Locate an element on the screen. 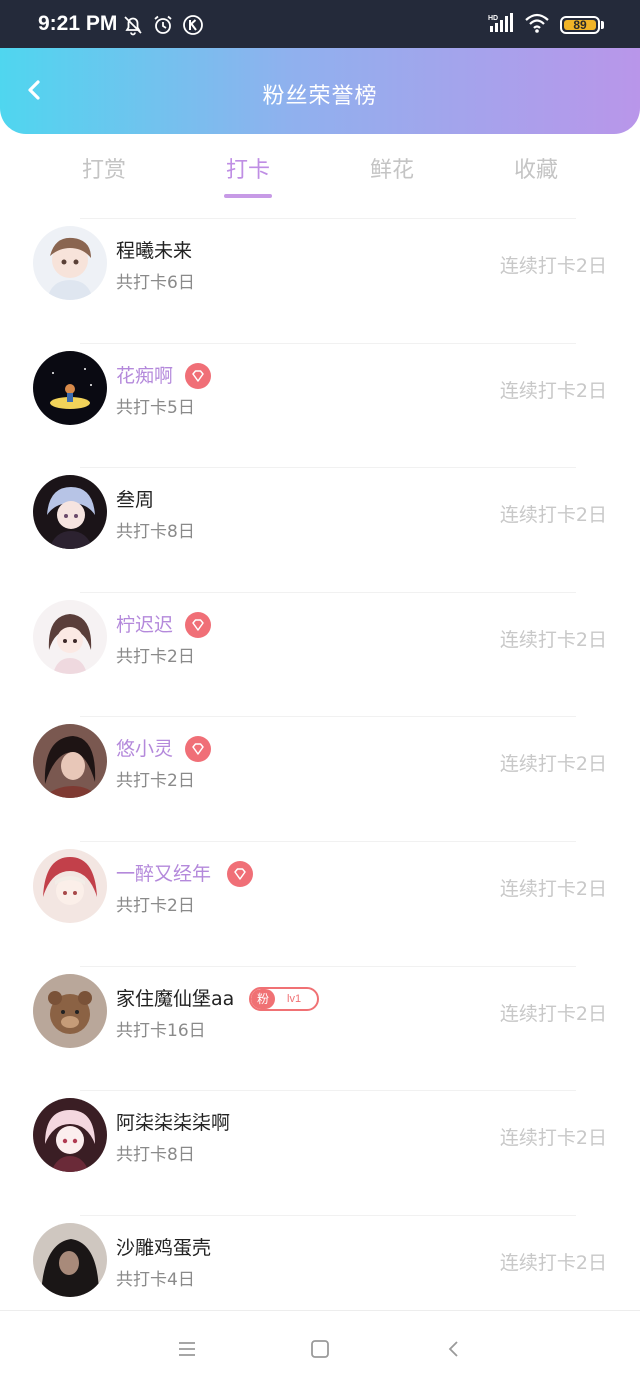 The height and width of the screenshot is (1387, 640). active-tab-indicator is located at coordinates (248, 196).